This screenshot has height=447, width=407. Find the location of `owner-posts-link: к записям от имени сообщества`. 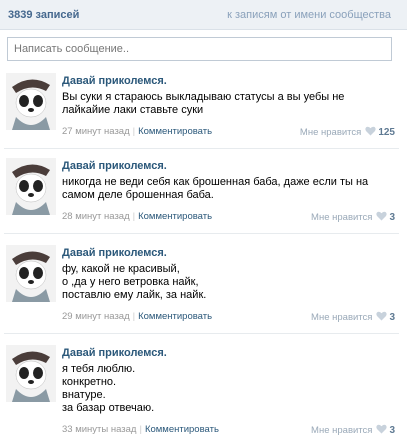

owner-posts-link: к записям от имени сообщества is located at coordinates (309, 15).